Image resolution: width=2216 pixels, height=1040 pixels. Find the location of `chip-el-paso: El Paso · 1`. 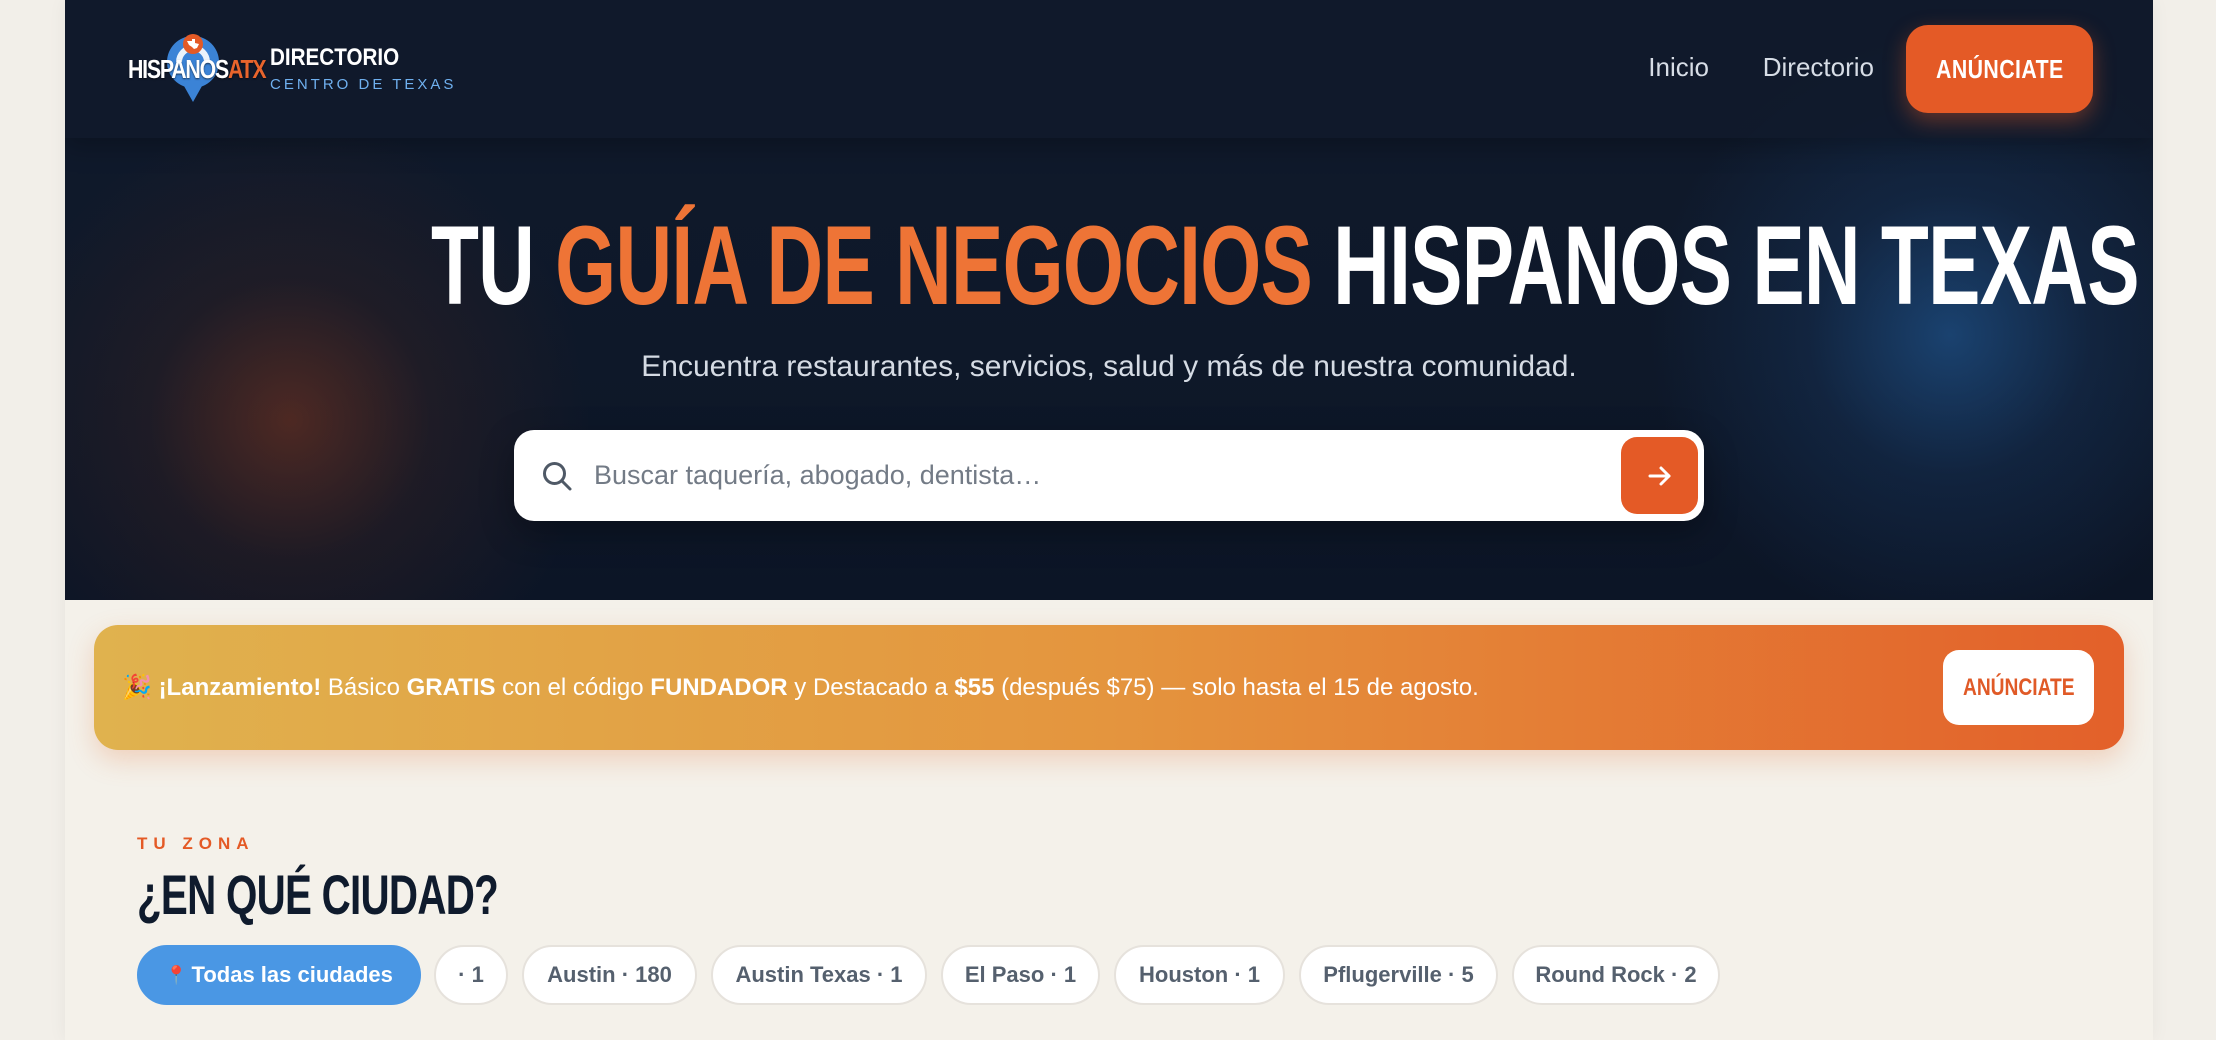

chip-el-paso: El Paso · 1 is located at coordinates (1020, 975).